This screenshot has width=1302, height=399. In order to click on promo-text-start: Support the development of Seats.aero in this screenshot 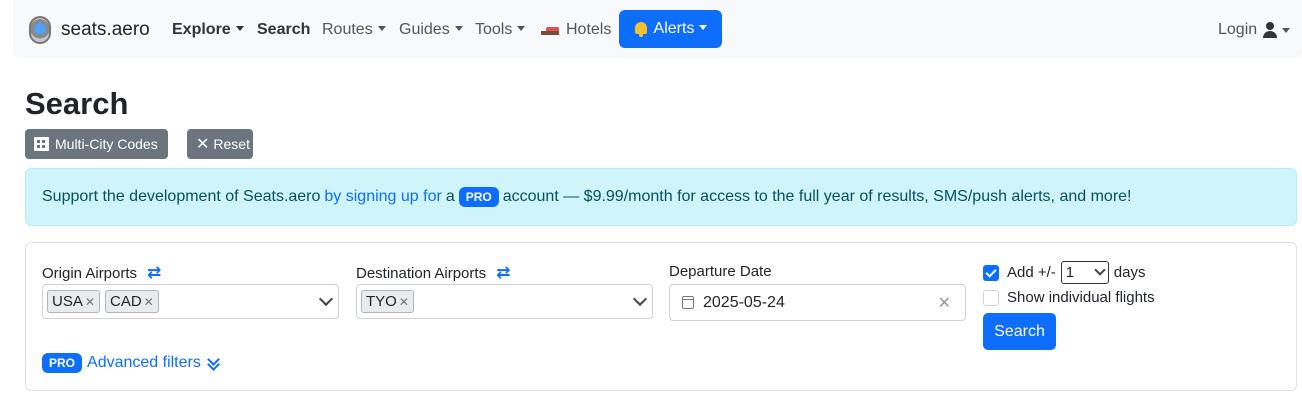, I will do `click(181, 196)`.